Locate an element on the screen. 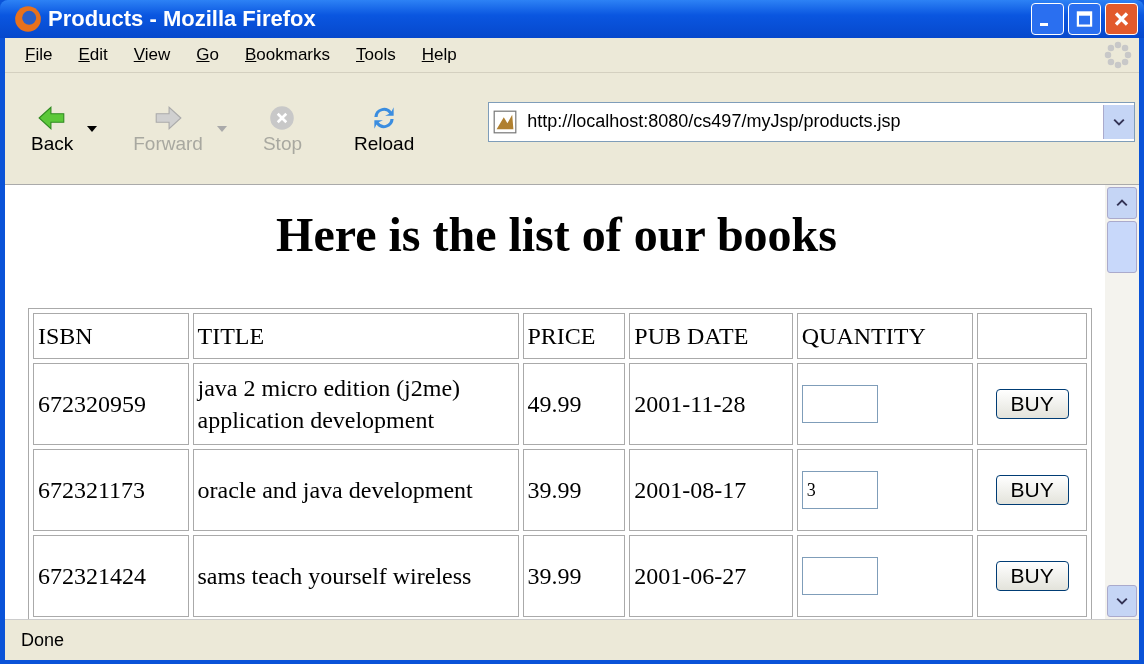 The height and width of the screenshot is (664, 1144). menu-item: View is located at coordinates (153, 55).